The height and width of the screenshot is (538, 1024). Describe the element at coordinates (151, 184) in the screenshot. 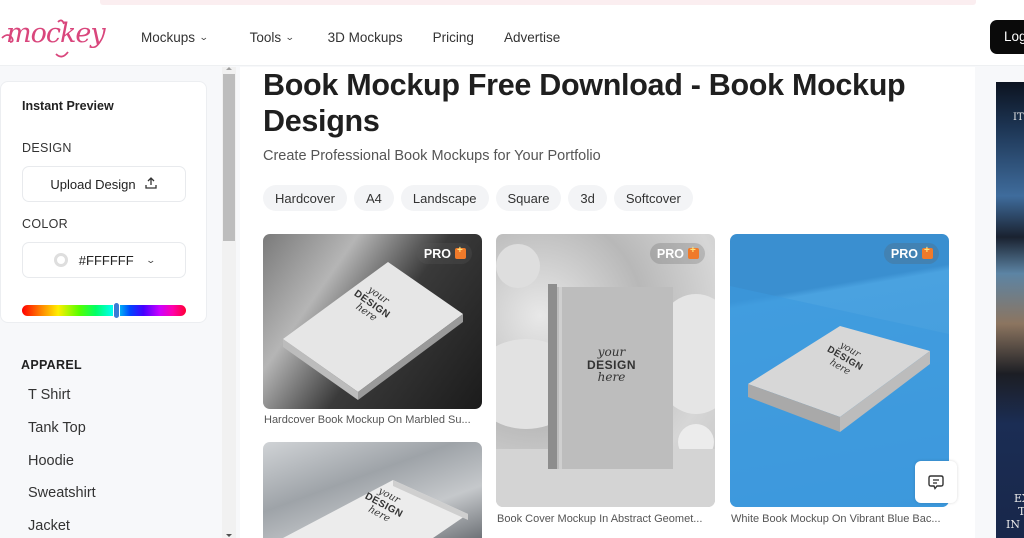

I see `upload-icon` at that location.